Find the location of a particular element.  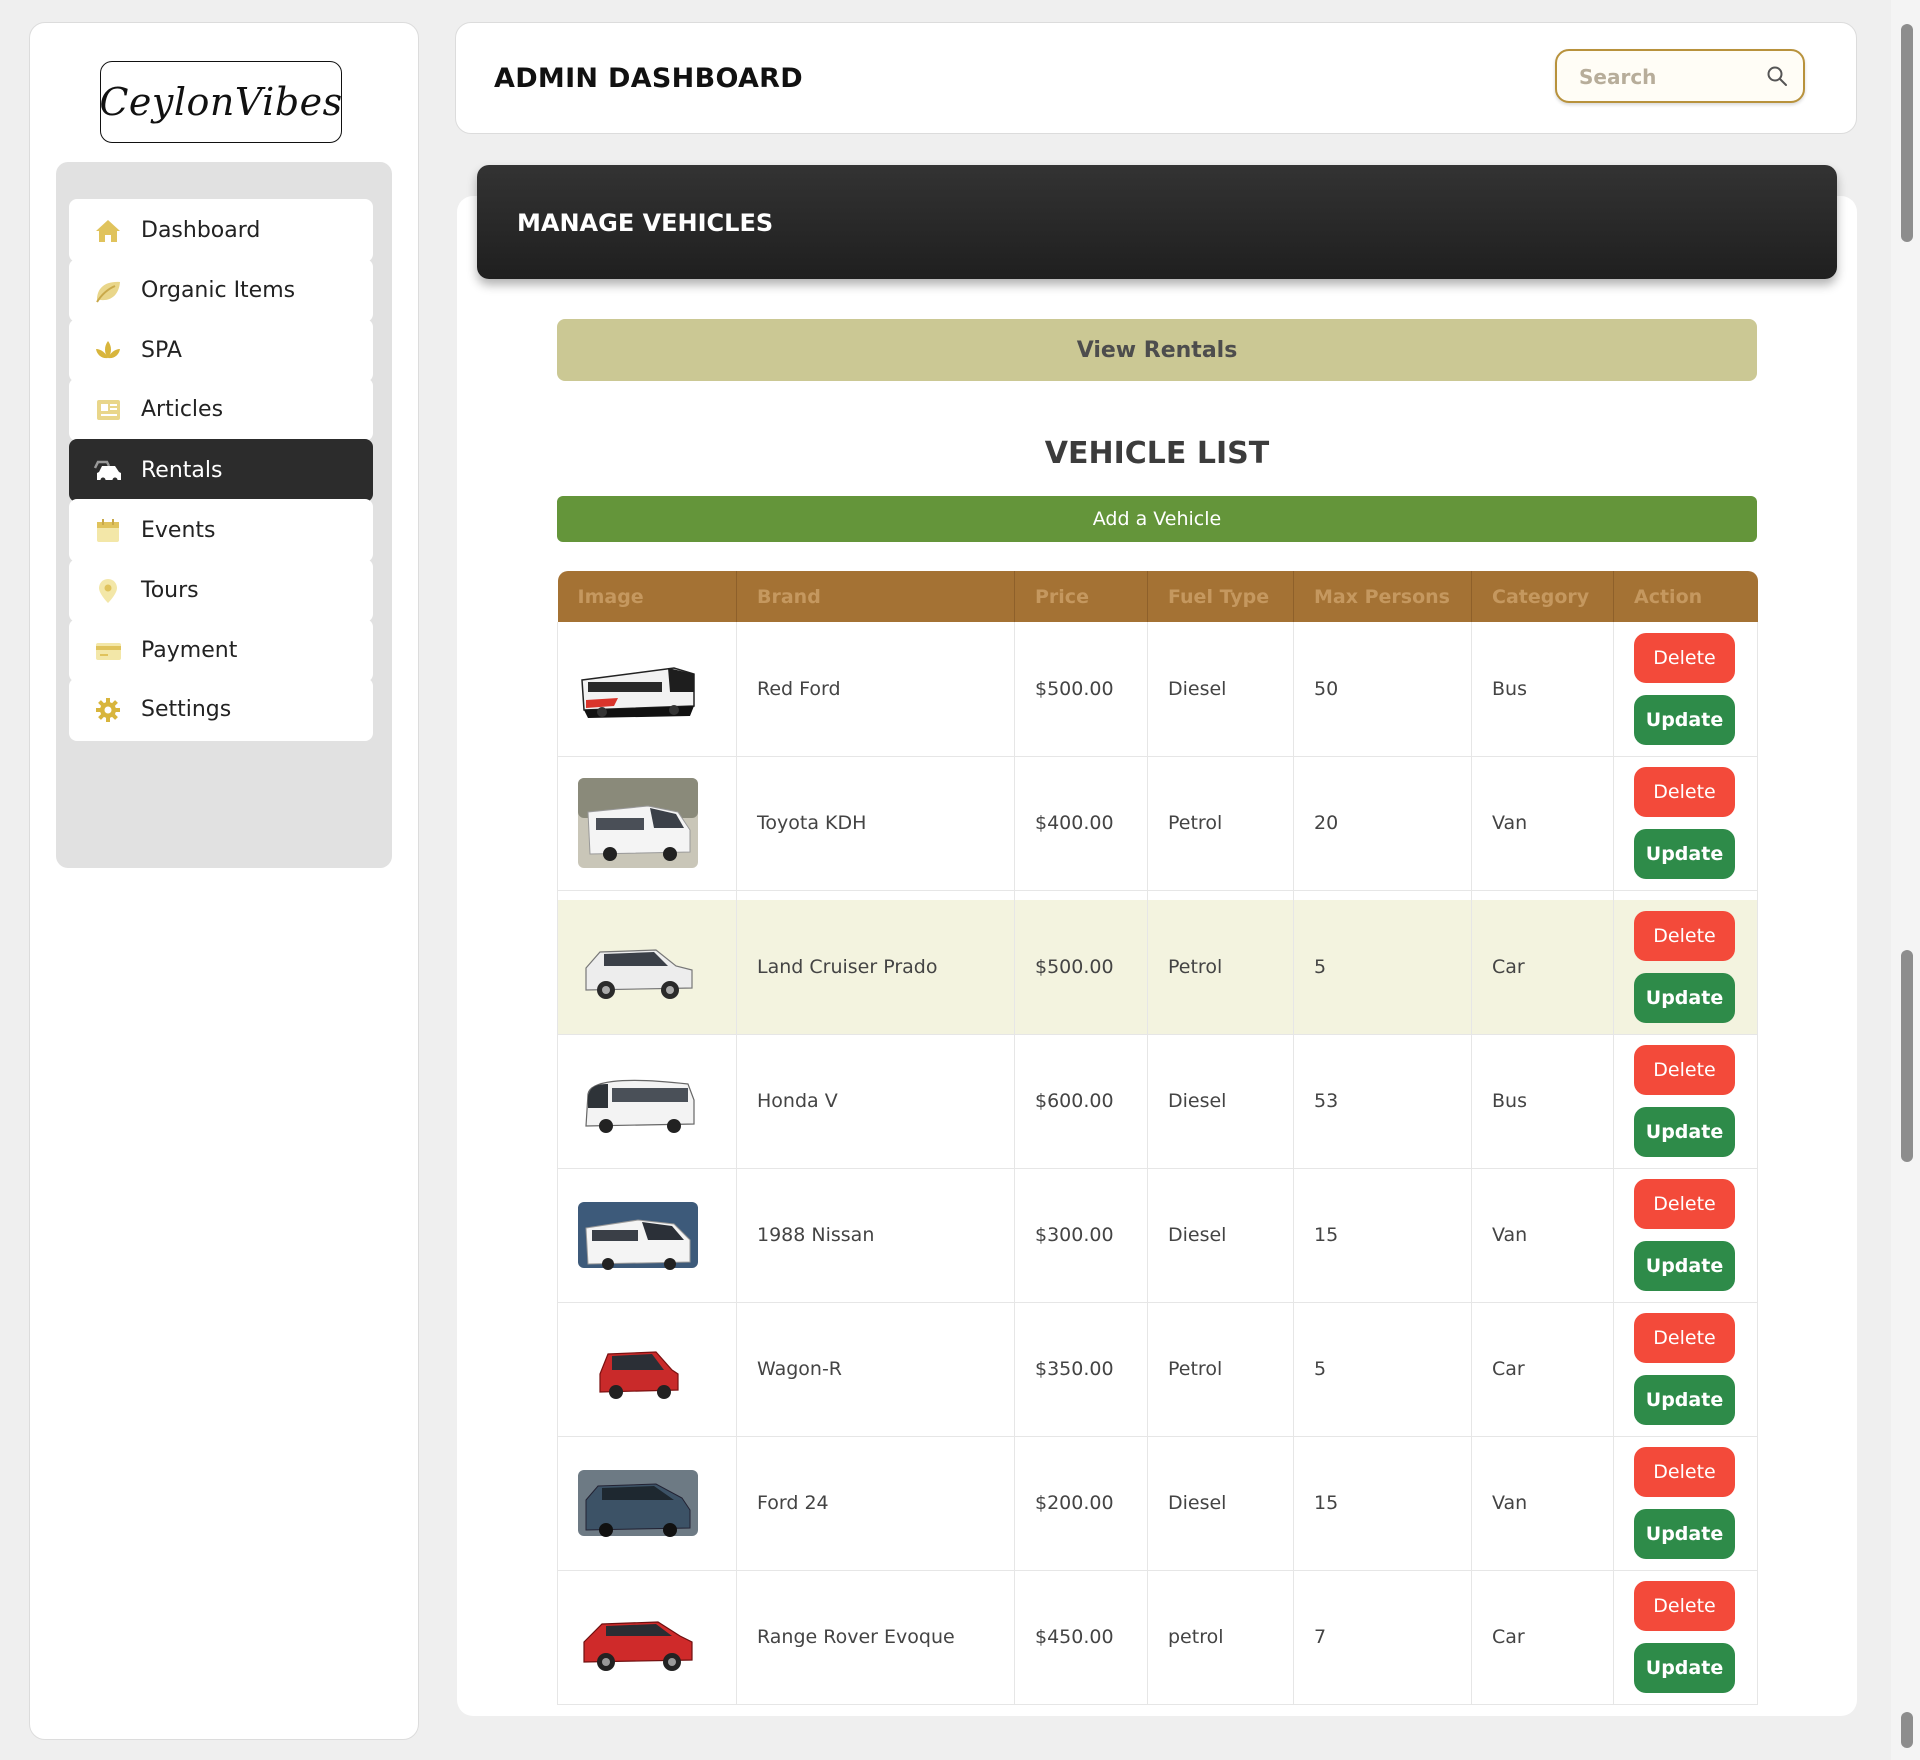

view-rentals-button: View Rentals is located at coordinates (1157, 350).